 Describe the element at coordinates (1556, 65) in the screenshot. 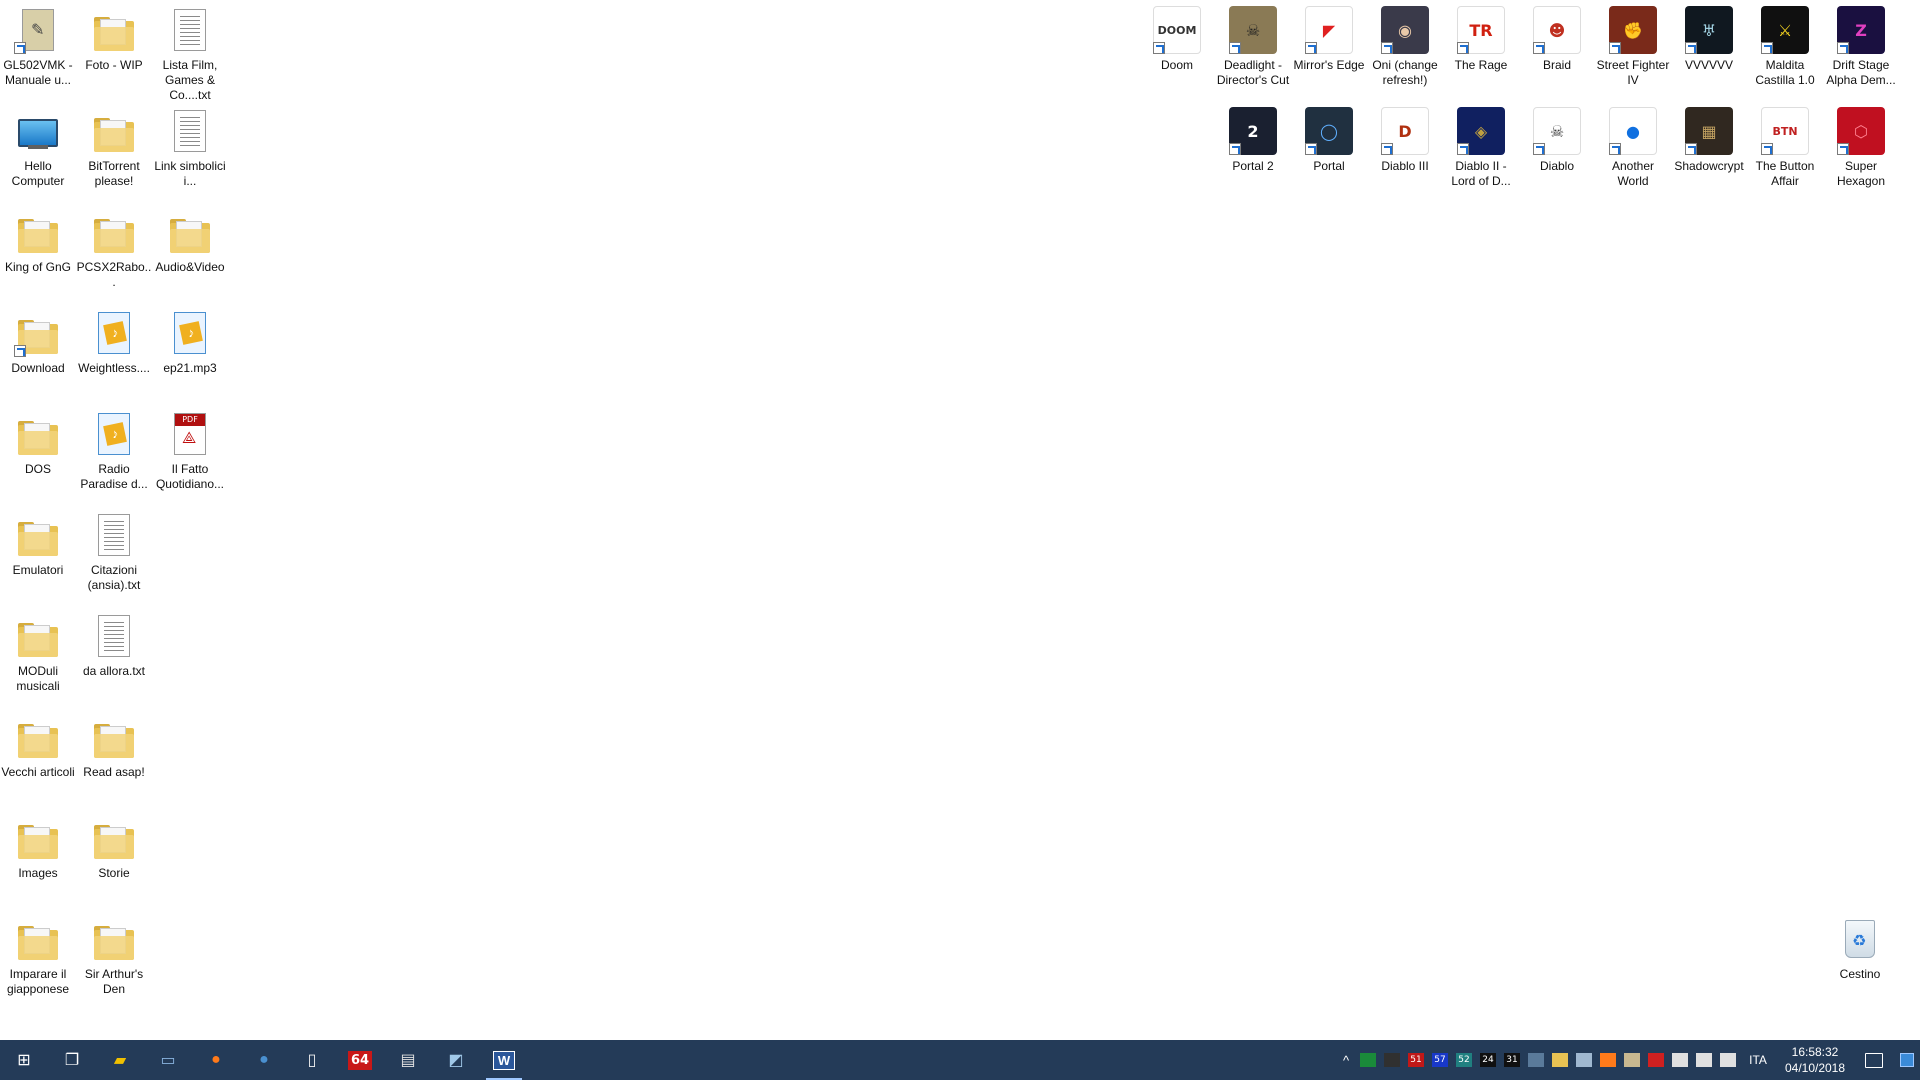

I see `game-shortcut-label: Braid` at that location.